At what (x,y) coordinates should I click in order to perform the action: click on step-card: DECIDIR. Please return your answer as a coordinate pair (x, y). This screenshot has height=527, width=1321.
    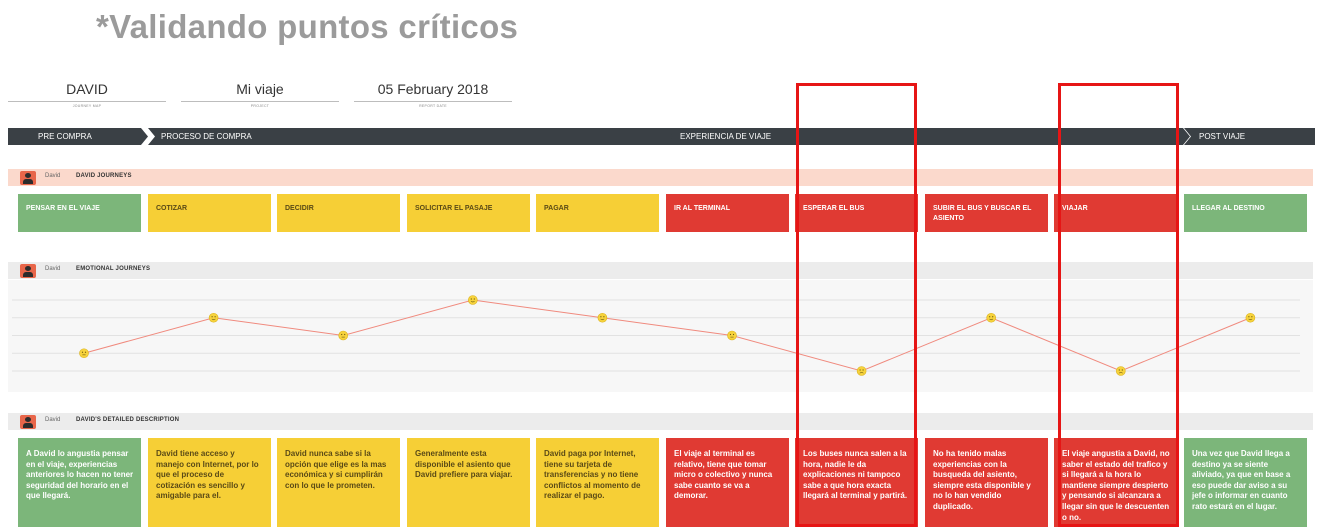
    Looking at the image, I should click on (338, 213).